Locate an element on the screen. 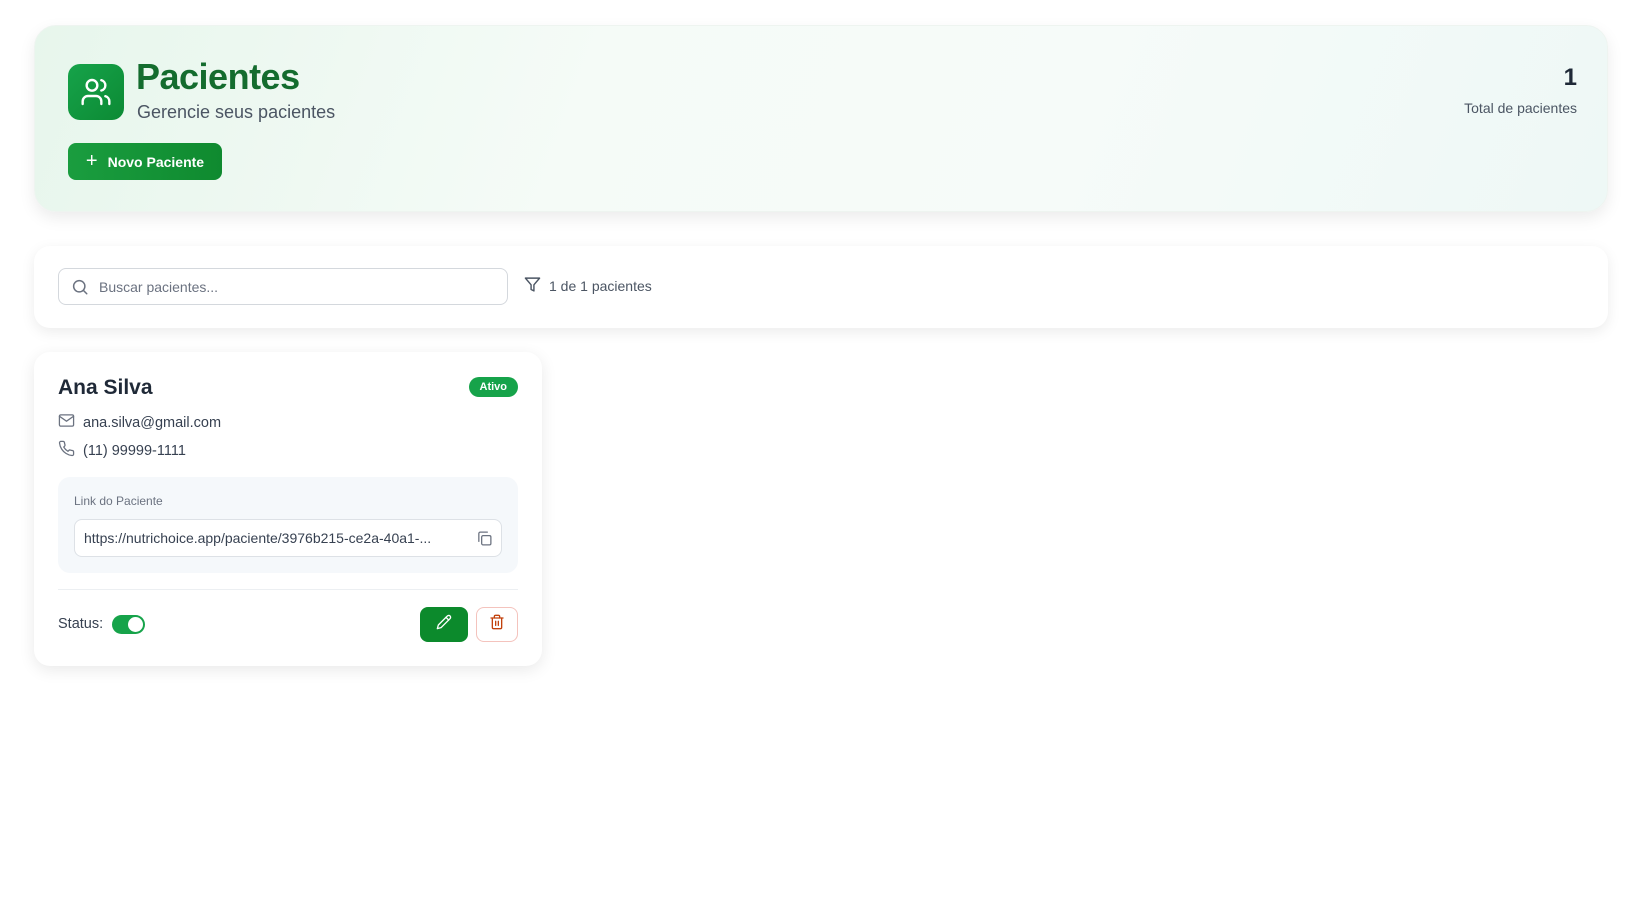 The height and width of the screenshot is (918, 1630). new-patient-button: + Novo Paciente is located at coordinates (145, 161).